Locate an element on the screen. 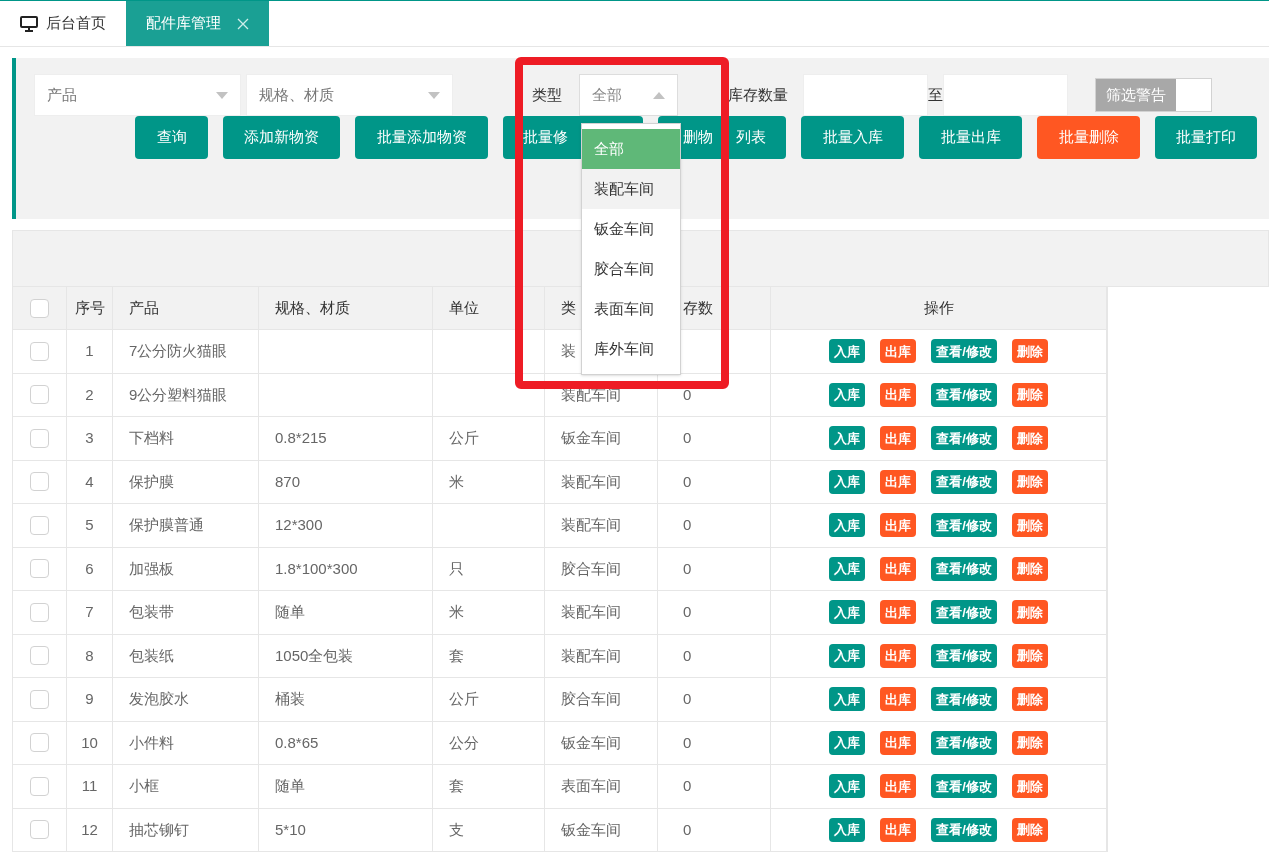 The width and height of the screenshot is (1269, 853). table-cell-text: 钣金车间 is located at coordinates (591, 438).